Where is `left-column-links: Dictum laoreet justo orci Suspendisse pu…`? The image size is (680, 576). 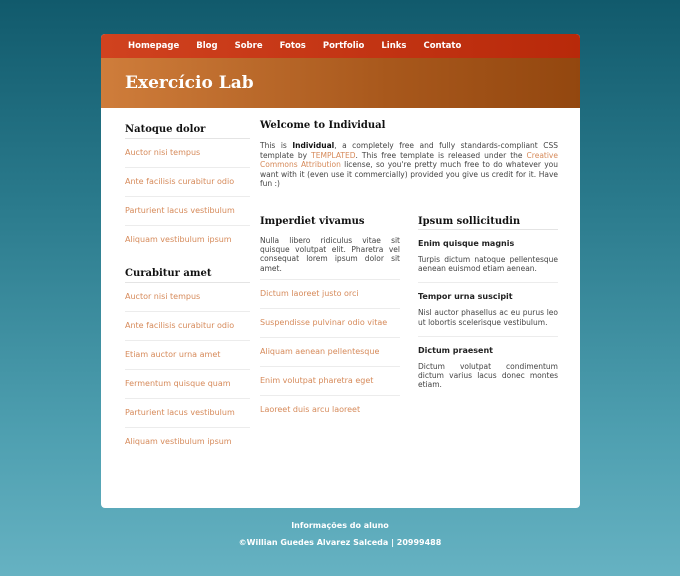
left-column-links: Dictum laoreet justo orci Suspendisse pu… is located at coordinates (330, 352).